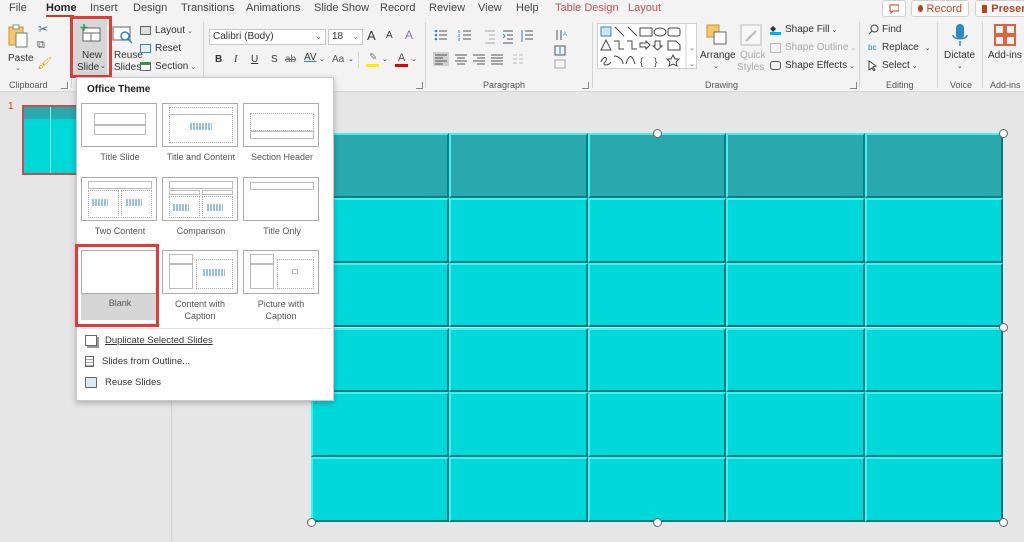 The image size is (1024, 542). Describe the element at coordinates (201, 214) in the screenshot. I see `layout-option-comparison: Comparison` at that location.